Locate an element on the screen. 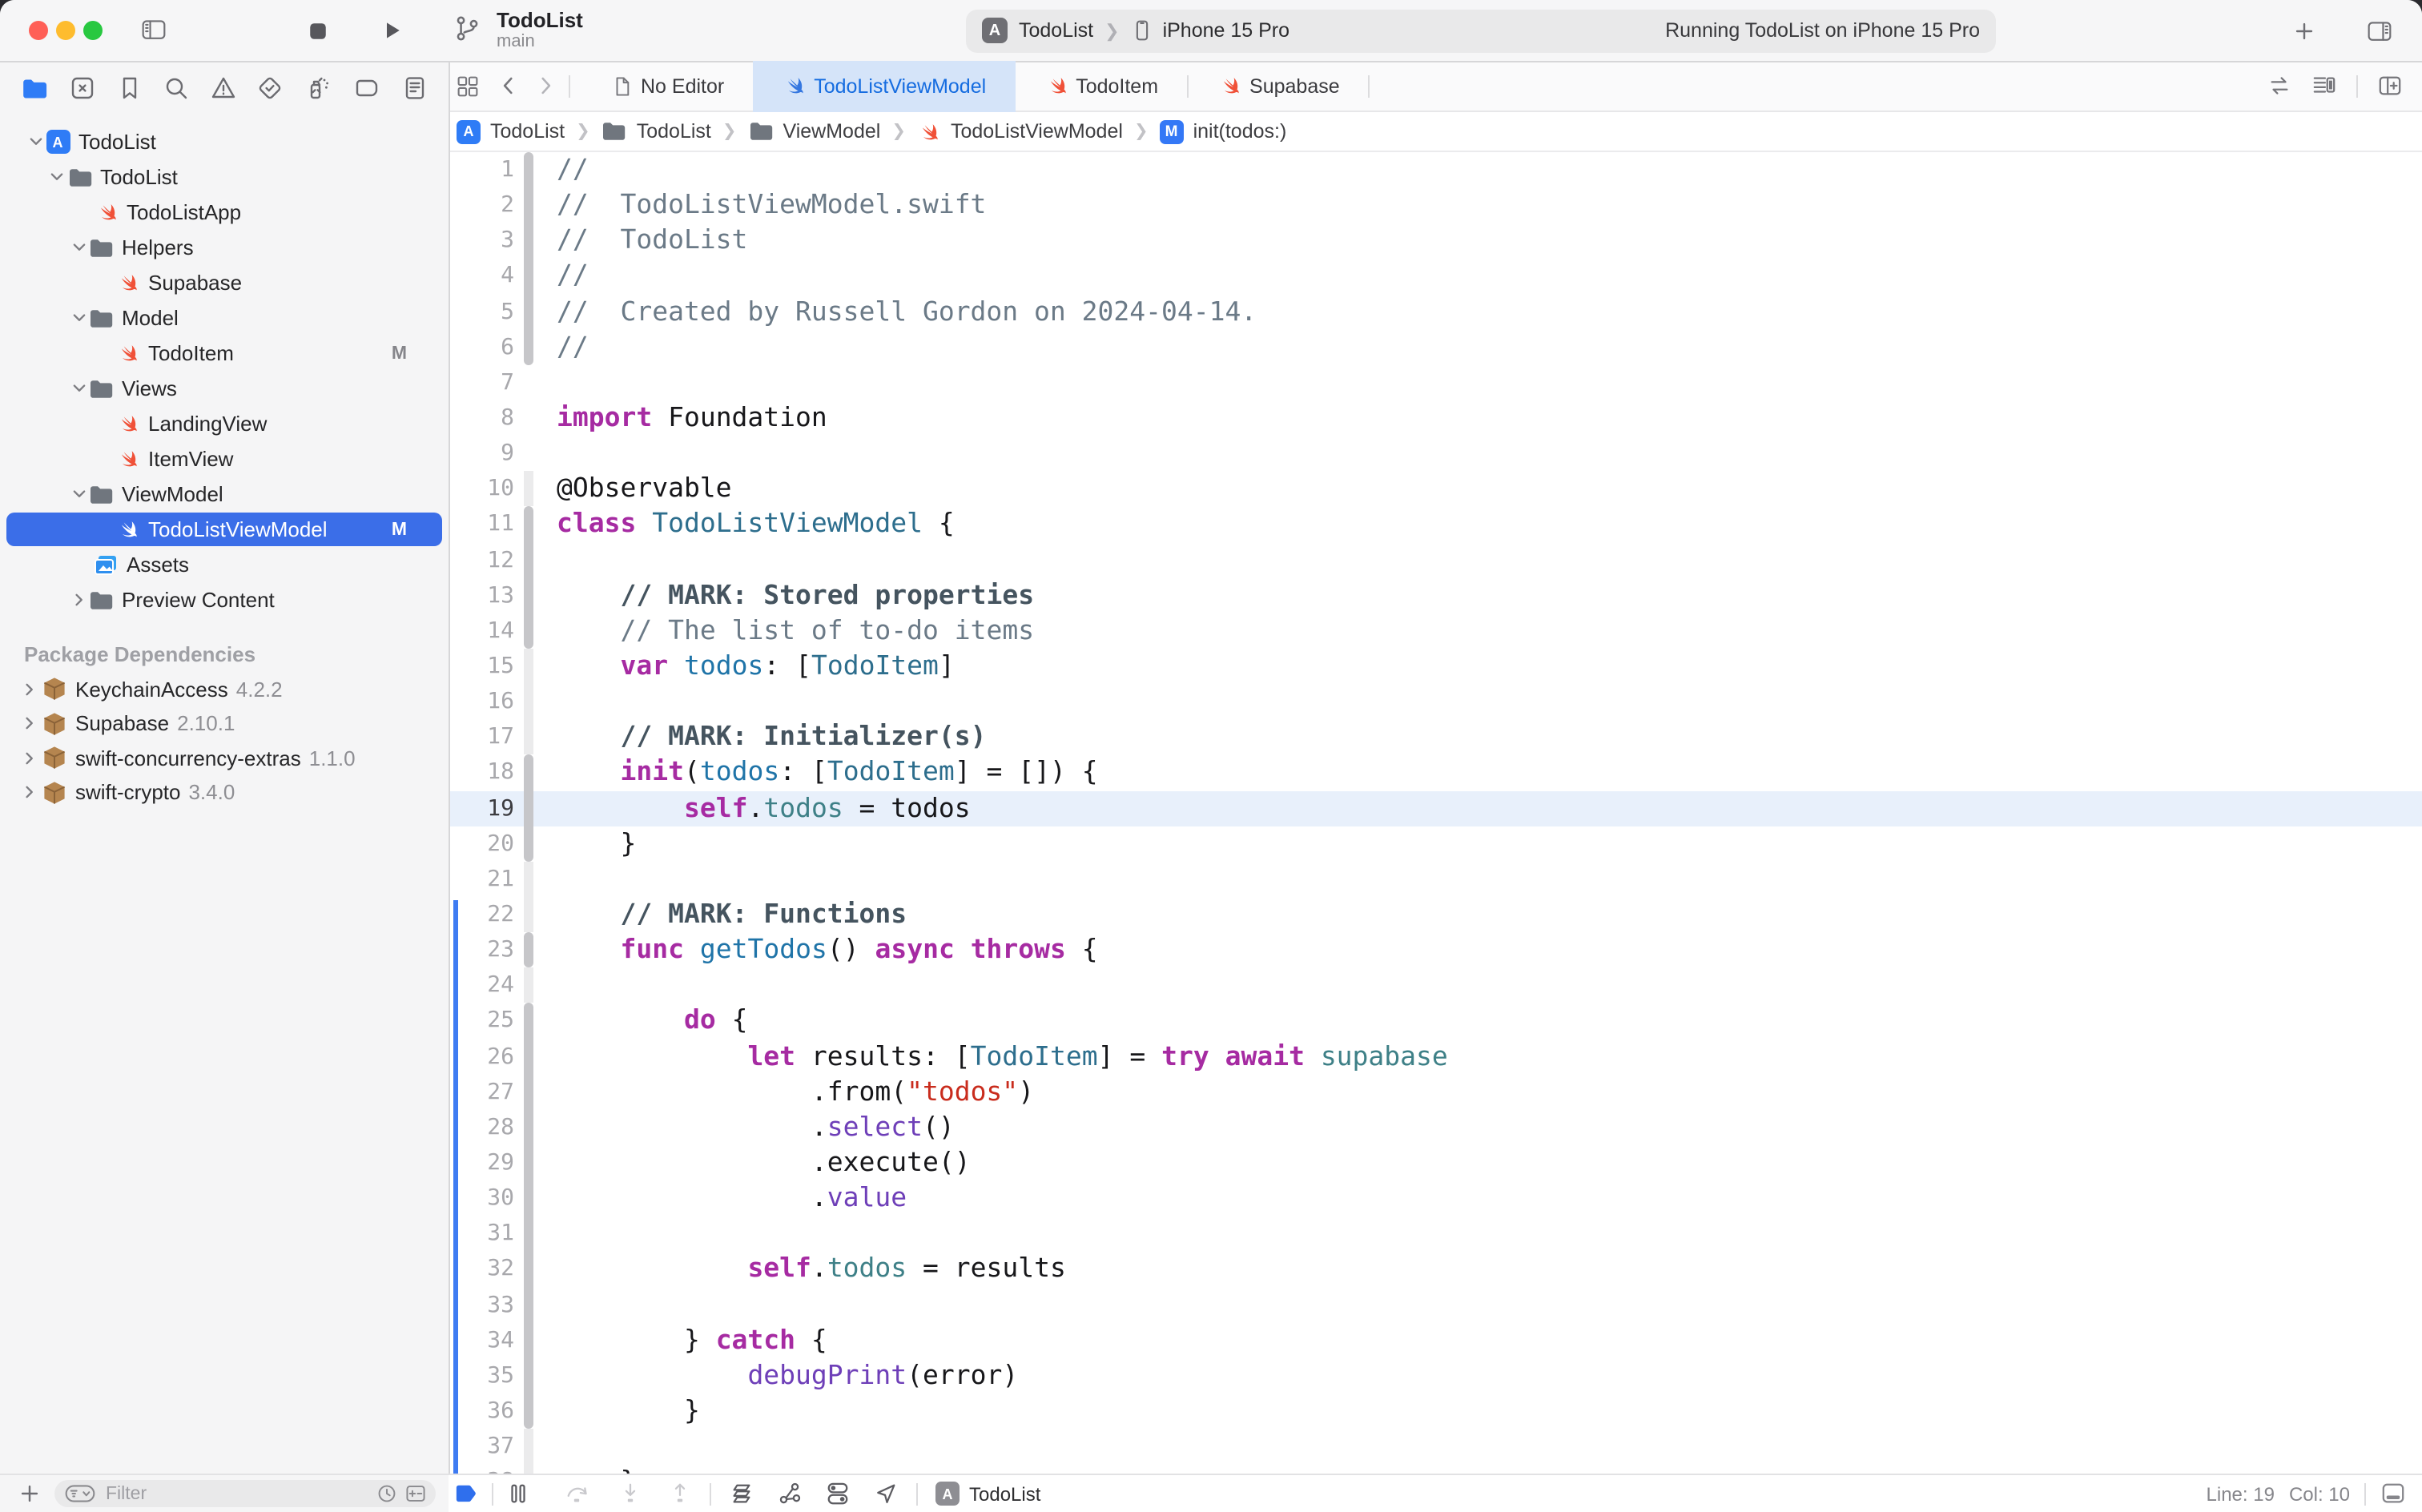  bookmarks-navigator-icon is located at coordinates (130, 88).